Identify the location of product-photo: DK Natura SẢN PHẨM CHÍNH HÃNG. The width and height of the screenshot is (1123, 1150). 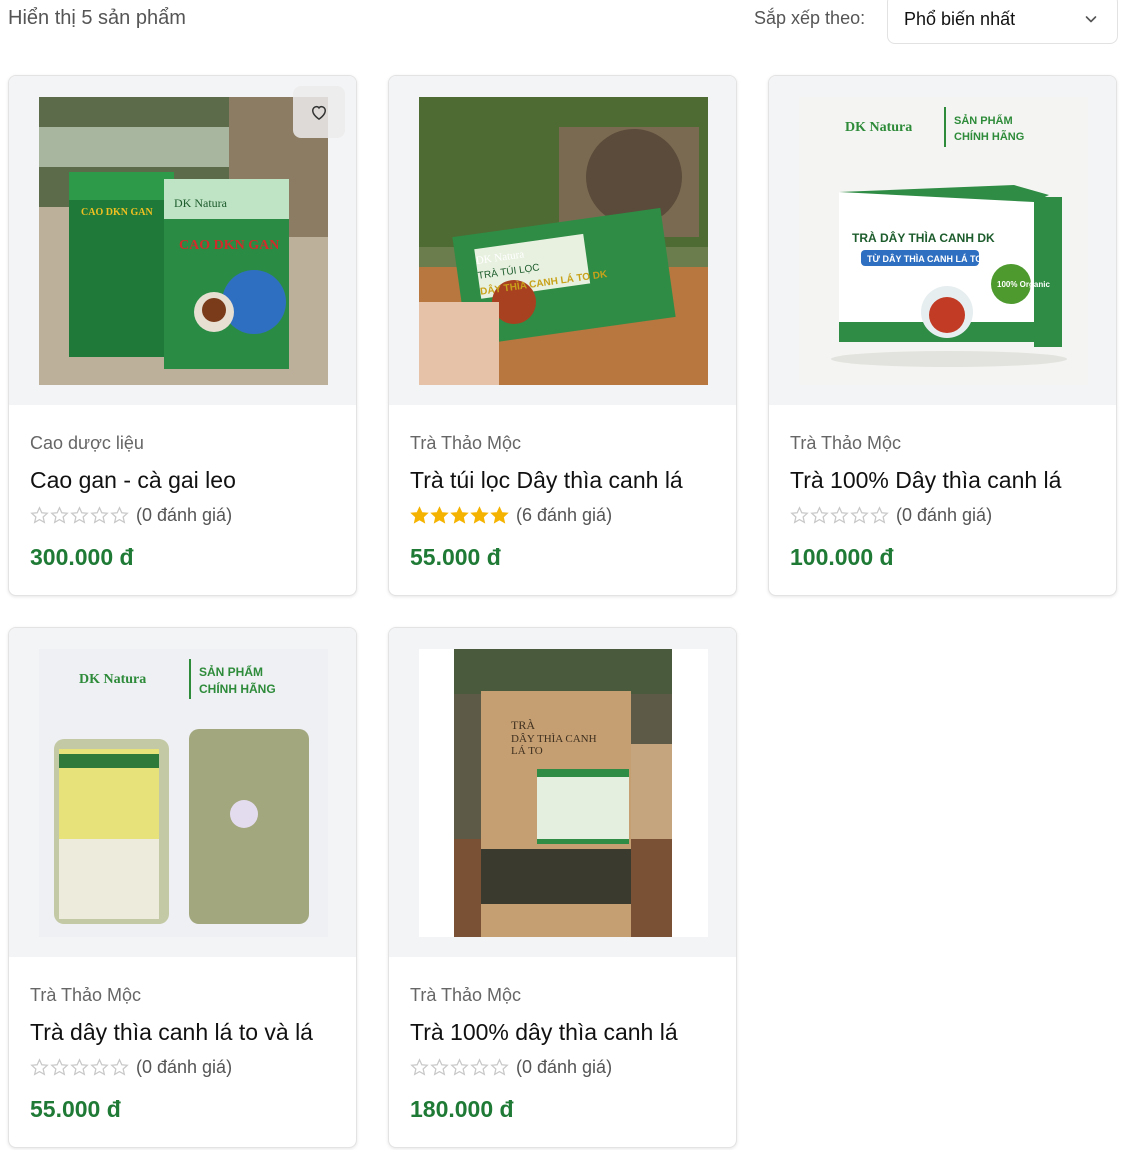
(183, 793).